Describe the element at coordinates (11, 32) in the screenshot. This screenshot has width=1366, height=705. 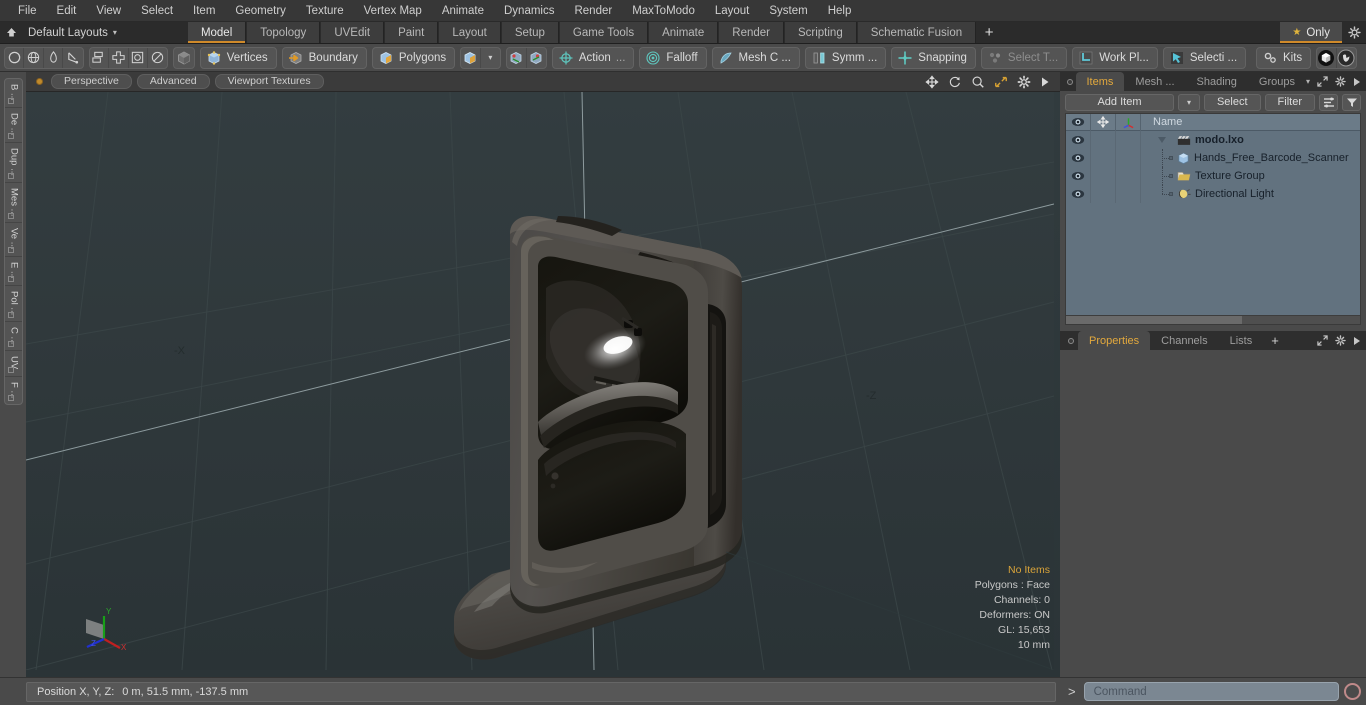
I see `home-icon` at that location.